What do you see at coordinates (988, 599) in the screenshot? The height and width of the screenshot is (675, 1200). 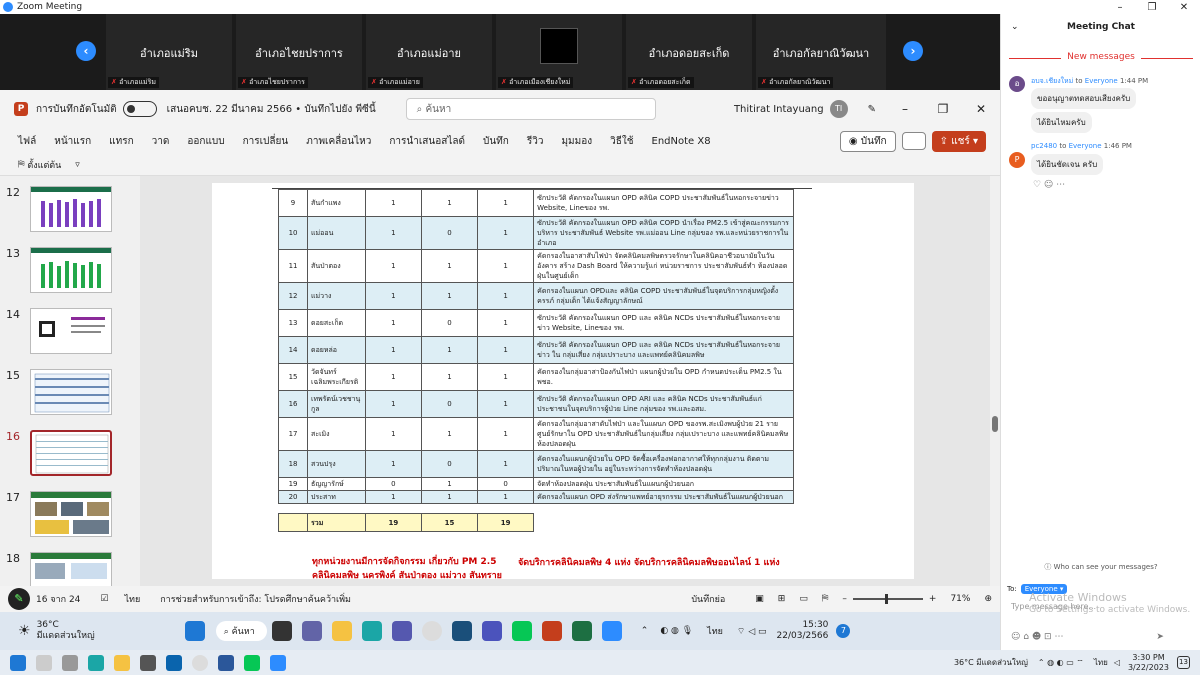 I see `fit-slide-icon: ⊕` at bounding box center [988, 599].